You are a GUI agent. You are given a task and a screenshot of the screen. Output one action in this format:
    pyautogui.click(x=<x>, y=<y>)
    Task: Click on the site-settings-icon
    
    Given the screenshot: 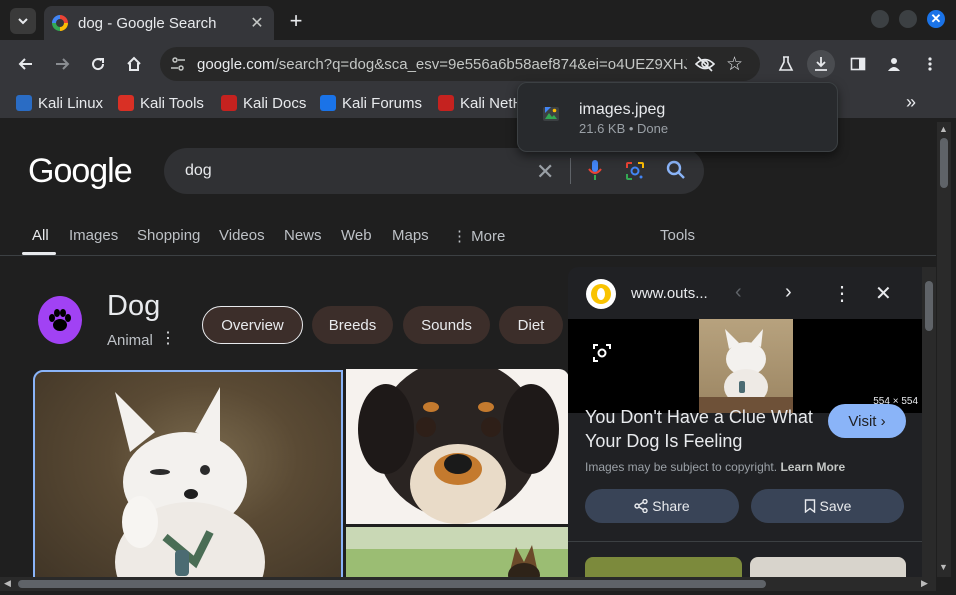 What is the action you would take?
    pyautogui.click(x=178, y=64)
    